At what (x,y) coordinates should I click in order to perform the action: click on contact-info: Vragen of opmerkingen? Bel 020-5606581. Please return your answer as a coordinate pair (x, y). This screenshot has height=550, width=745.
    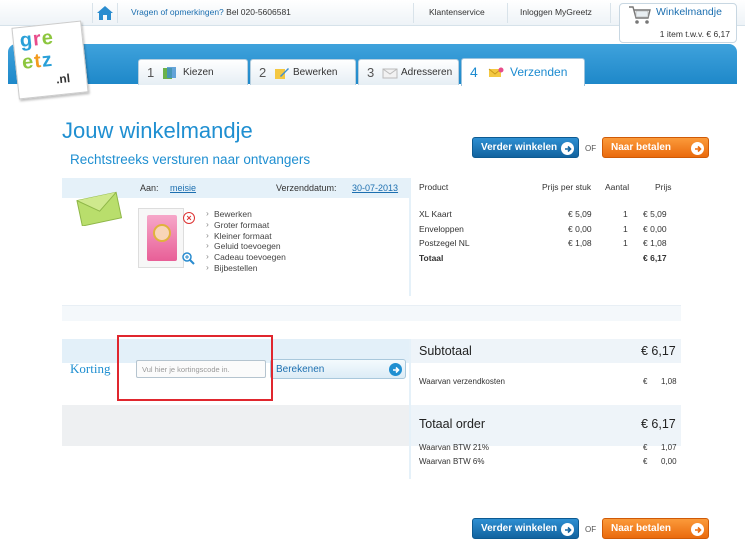
    Looking at the image, I should click on (211, 12).